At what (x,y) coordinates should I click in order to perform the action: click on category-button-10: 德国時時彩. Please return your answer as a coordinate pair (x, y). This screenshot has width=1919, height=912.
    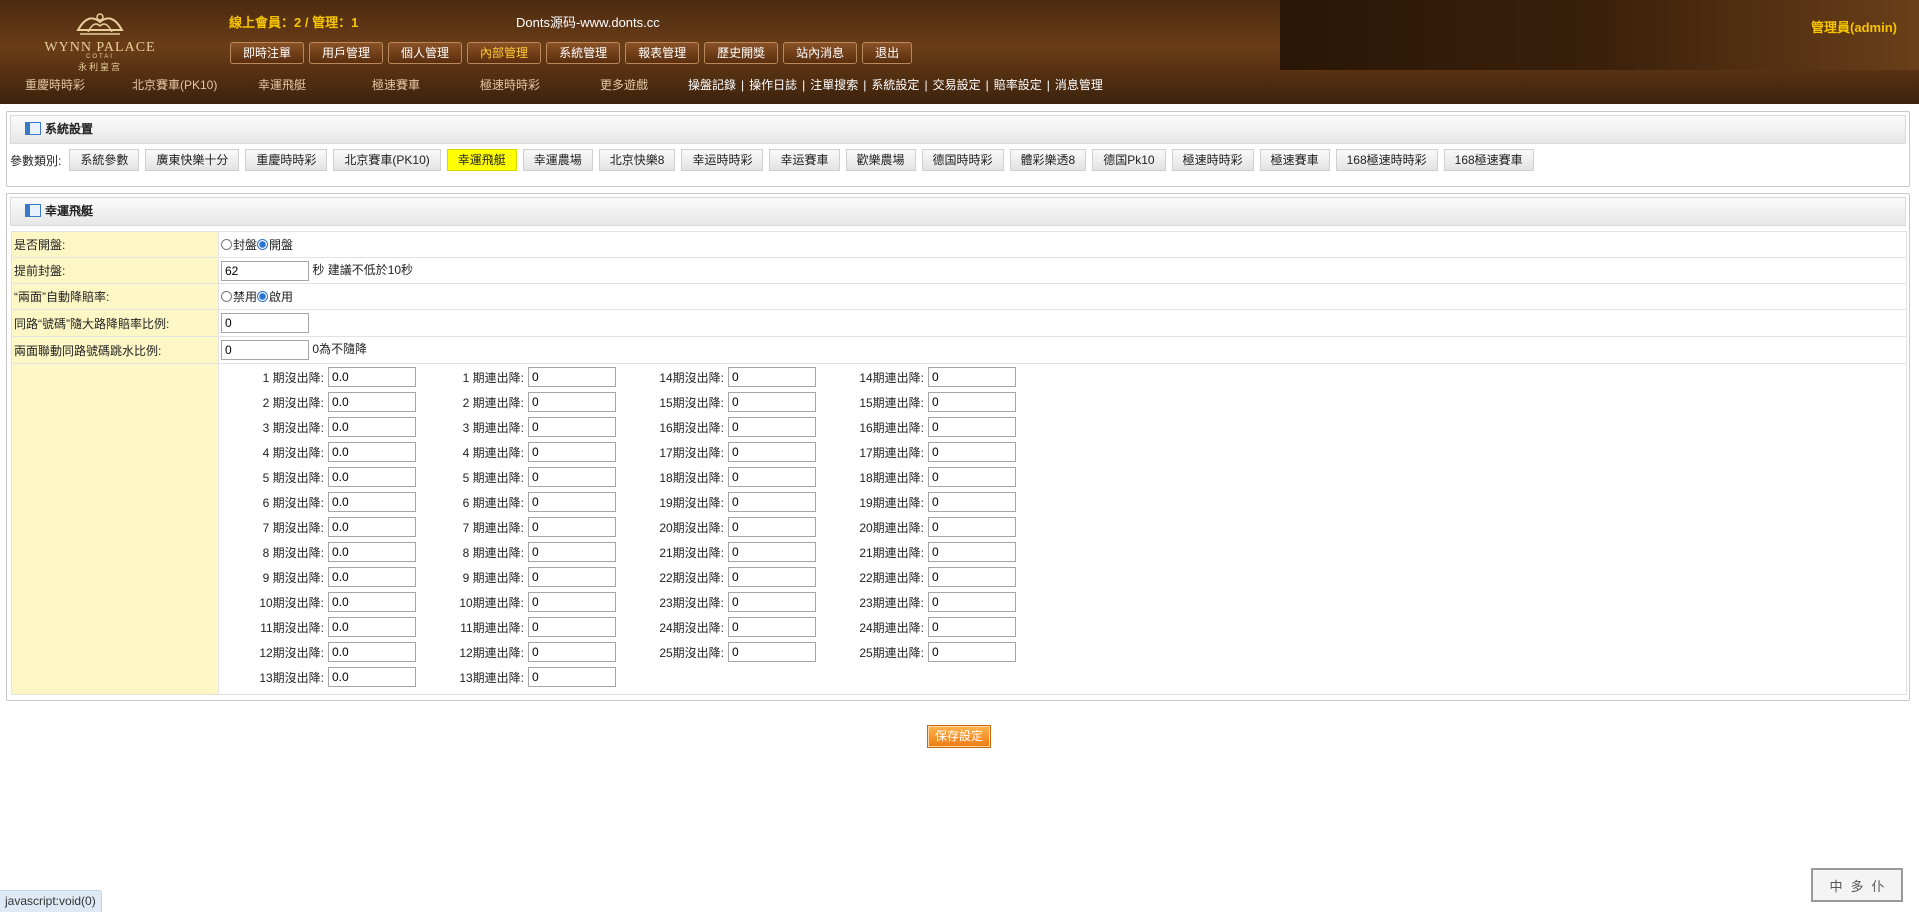
    Looking at the image, I should click on (962, 160).